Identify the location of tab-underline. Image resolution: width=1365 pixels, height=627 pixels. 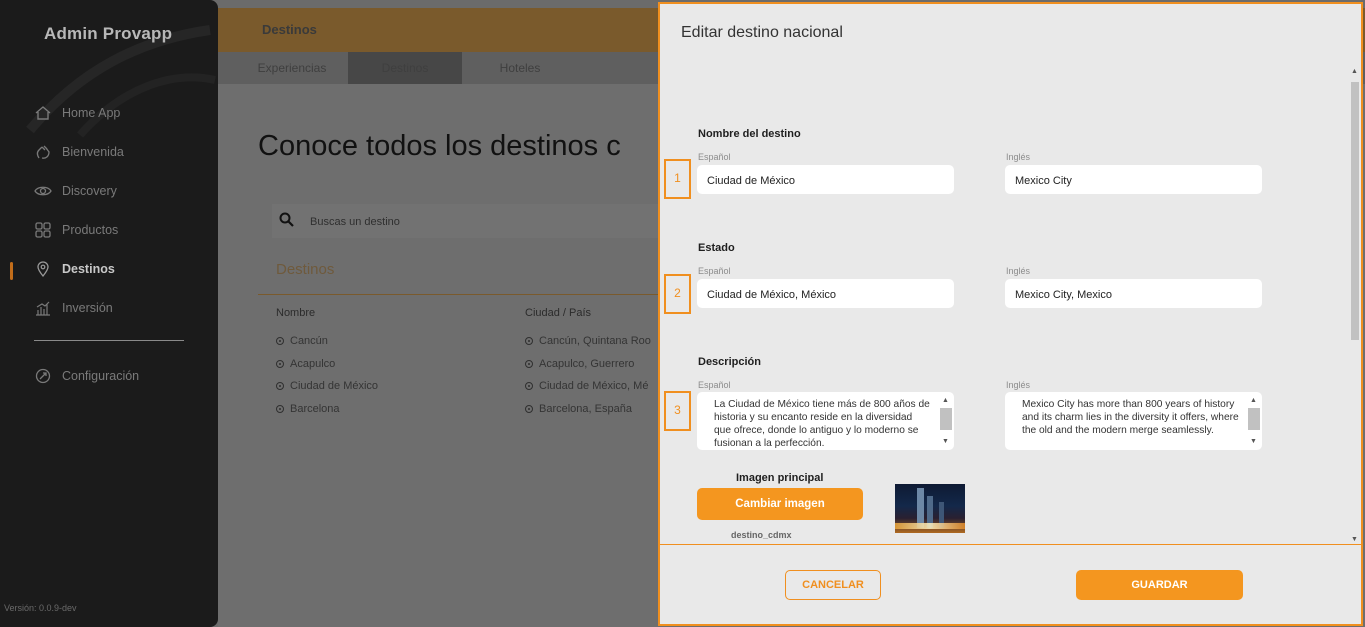
(468, 294).